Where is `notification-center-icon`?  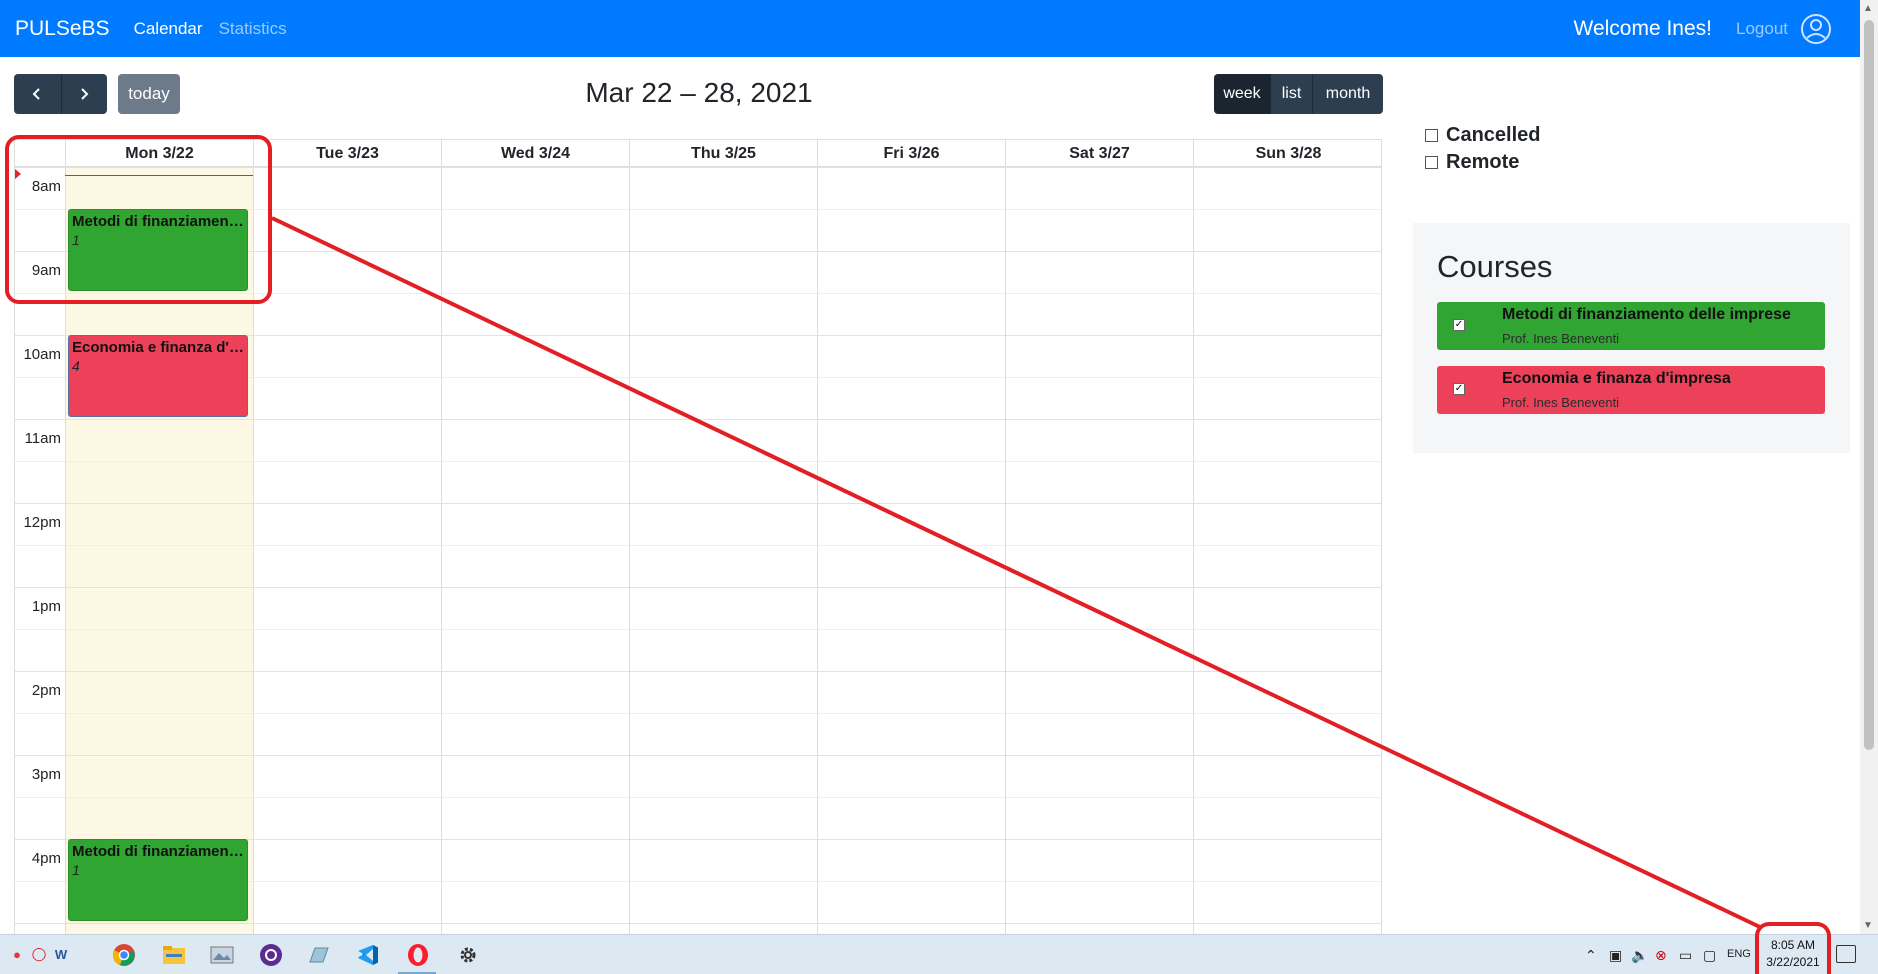 notification-center-icon is located at coordinates (1846, 954).